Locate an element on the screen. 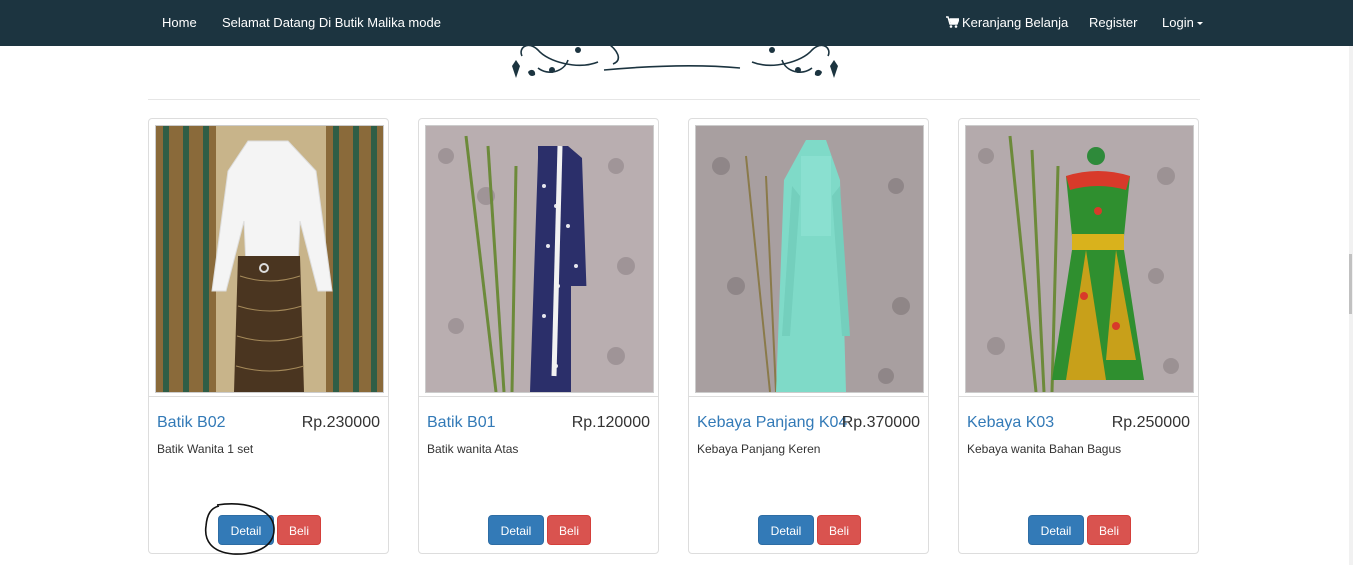 The width and height of the screenshot is (1353, 565). product-description: Kebaya wanita Bahan Bagus is located at coordinates (1044, 449).